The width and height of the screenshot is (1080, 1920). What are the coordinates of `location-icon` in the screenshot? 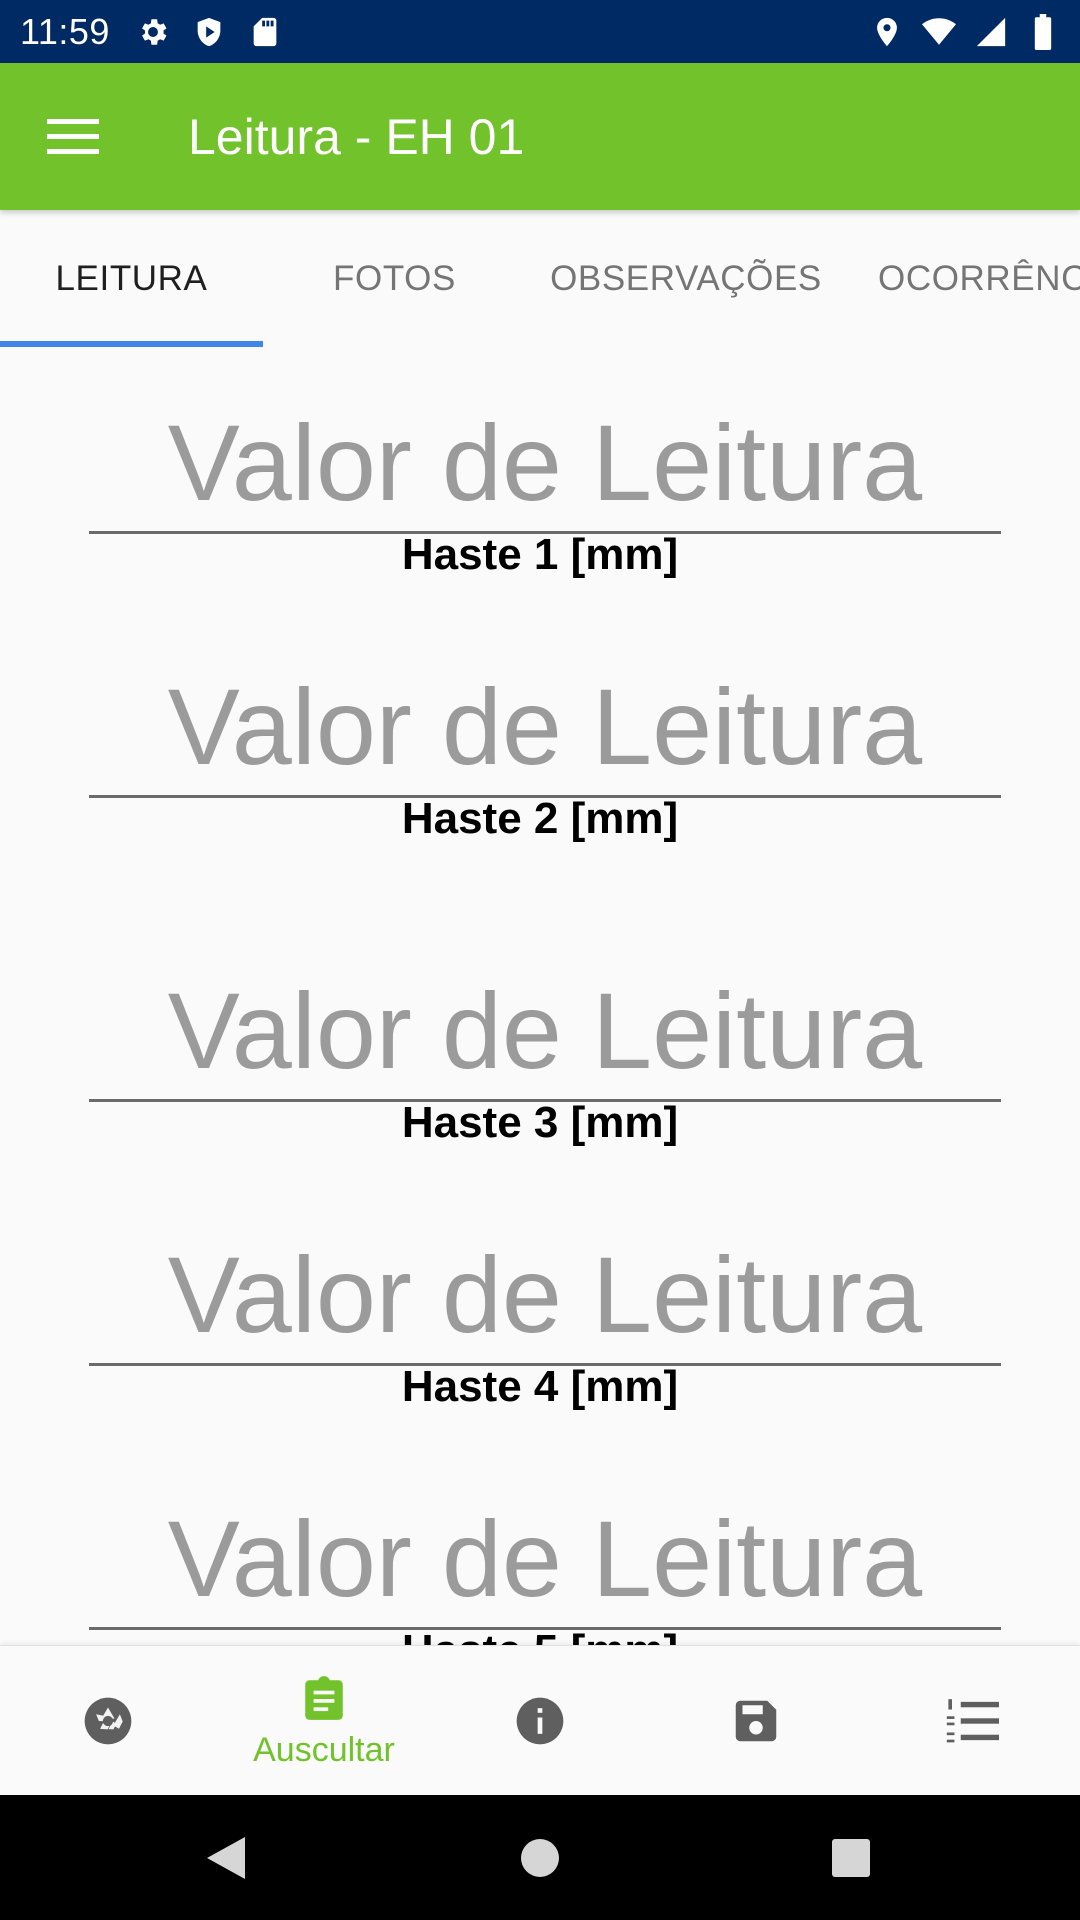 It's located at (887, 32).